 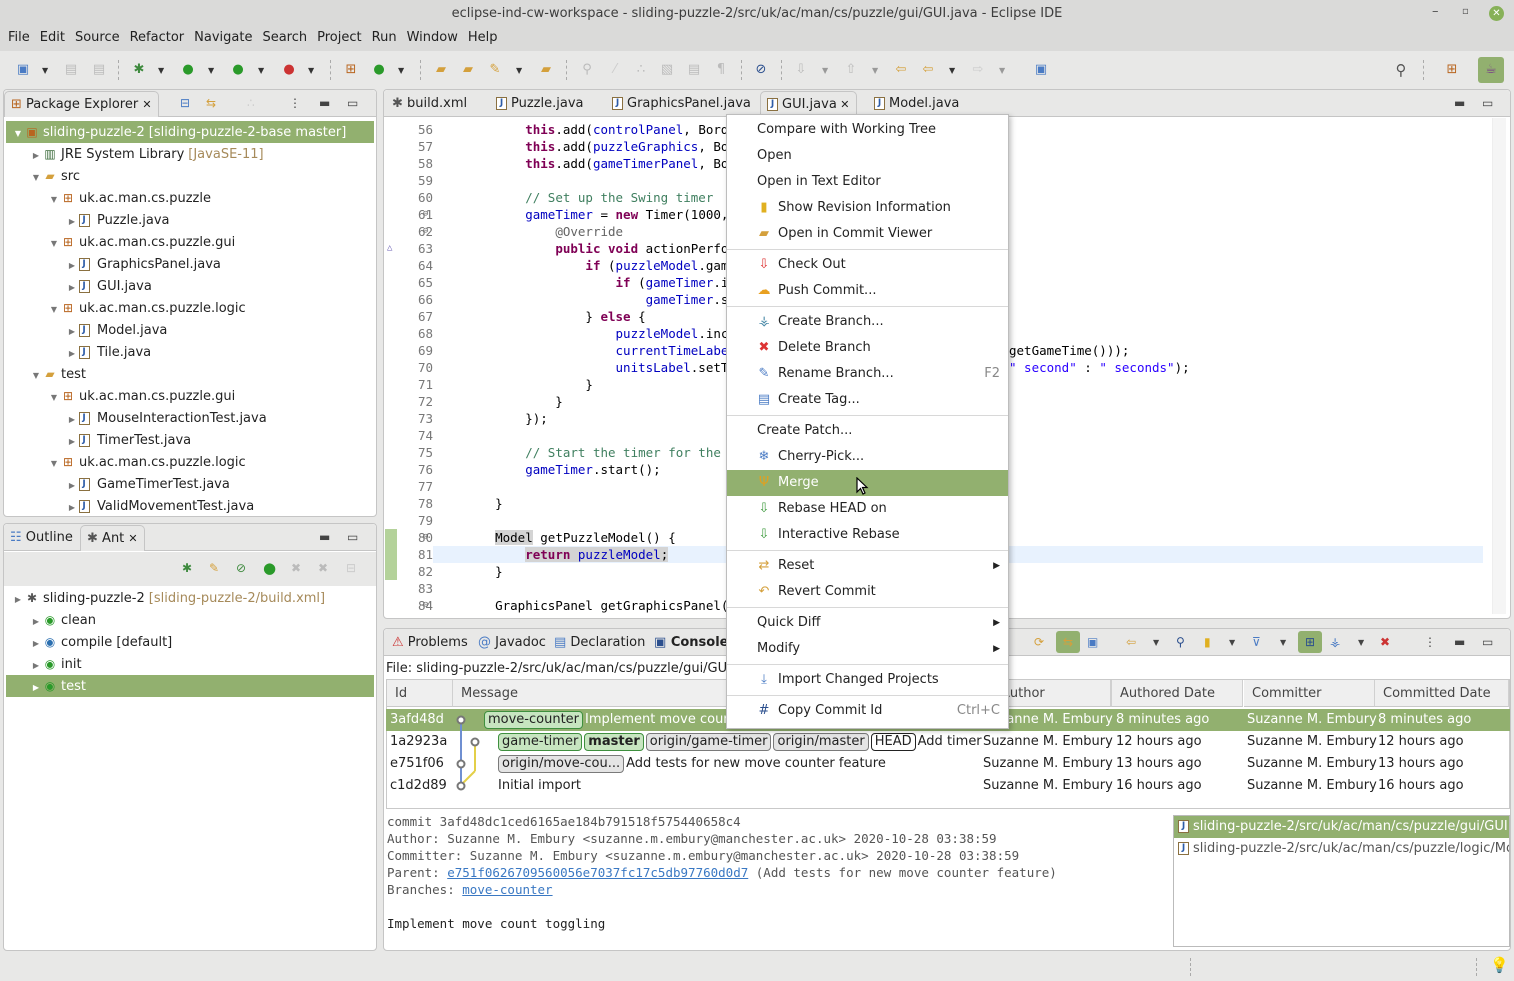 What do you see at coordinates (1487, 103) in the screenshot?
I see `maximize-editor-icon: ▭` at bounding box center [1487, 103].